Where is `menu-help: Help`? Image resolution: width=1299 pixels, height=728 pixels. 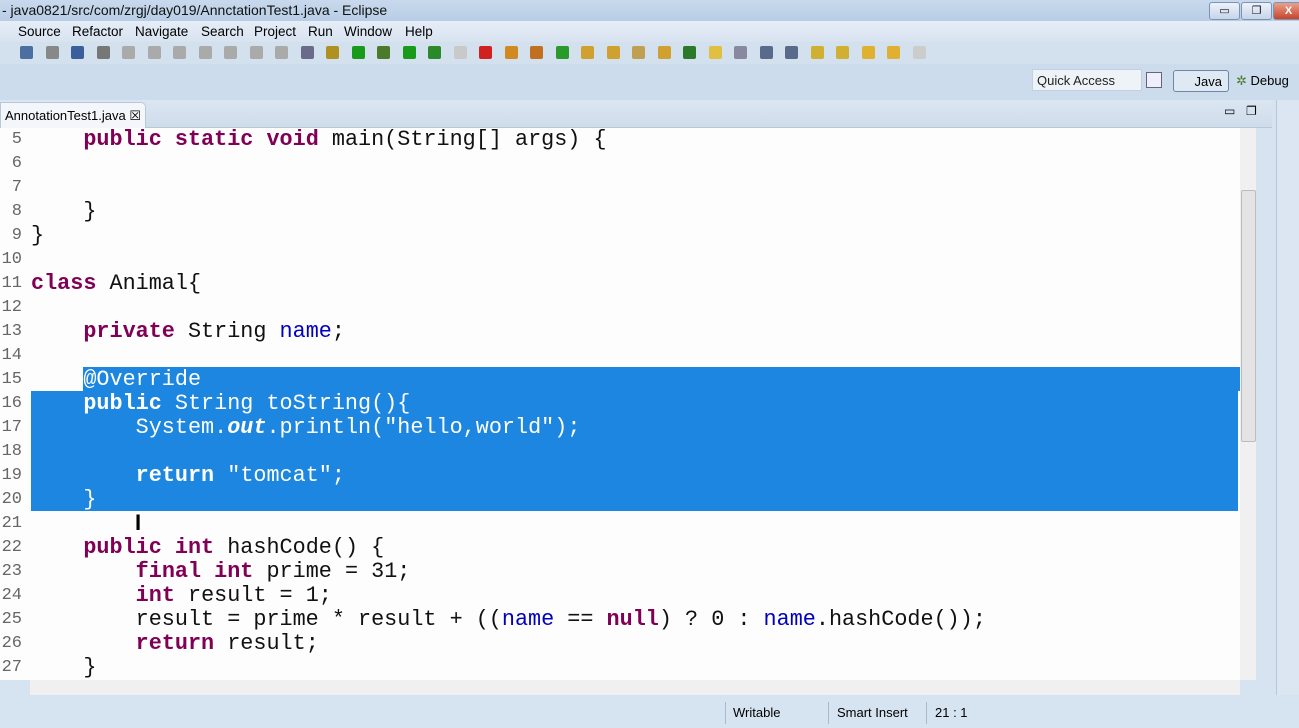 menu-help: Help is located at coordinates (419, 31).